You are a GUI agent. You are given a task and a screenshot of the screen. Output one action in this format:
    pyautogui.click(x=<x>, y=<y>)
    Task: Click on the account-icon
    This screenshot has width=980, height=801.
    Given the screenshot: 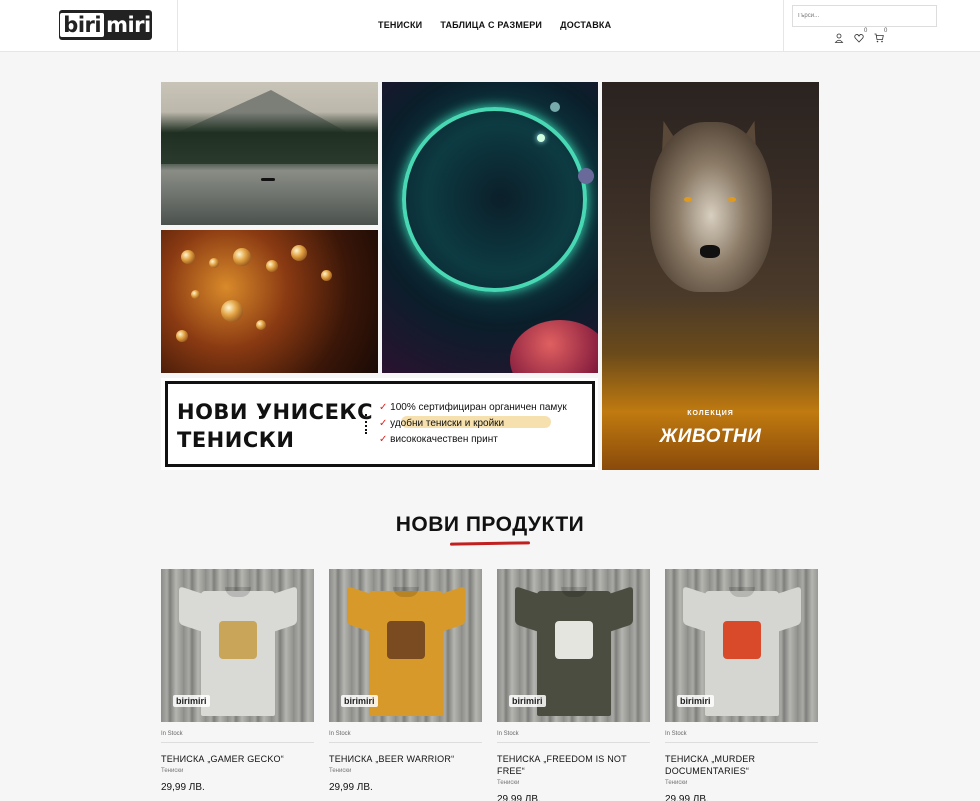 What is the action you would take?
    pyautogui.click(x=840, y=36)
    